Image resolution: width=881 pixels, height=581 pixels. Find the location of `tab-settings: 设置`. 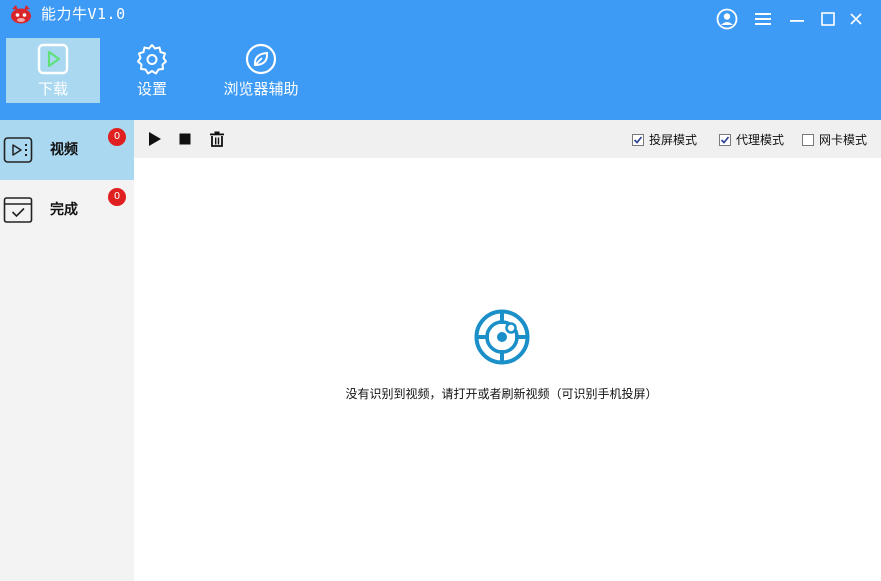

tab-settings: 设置 is located at coordinates (152, 70).